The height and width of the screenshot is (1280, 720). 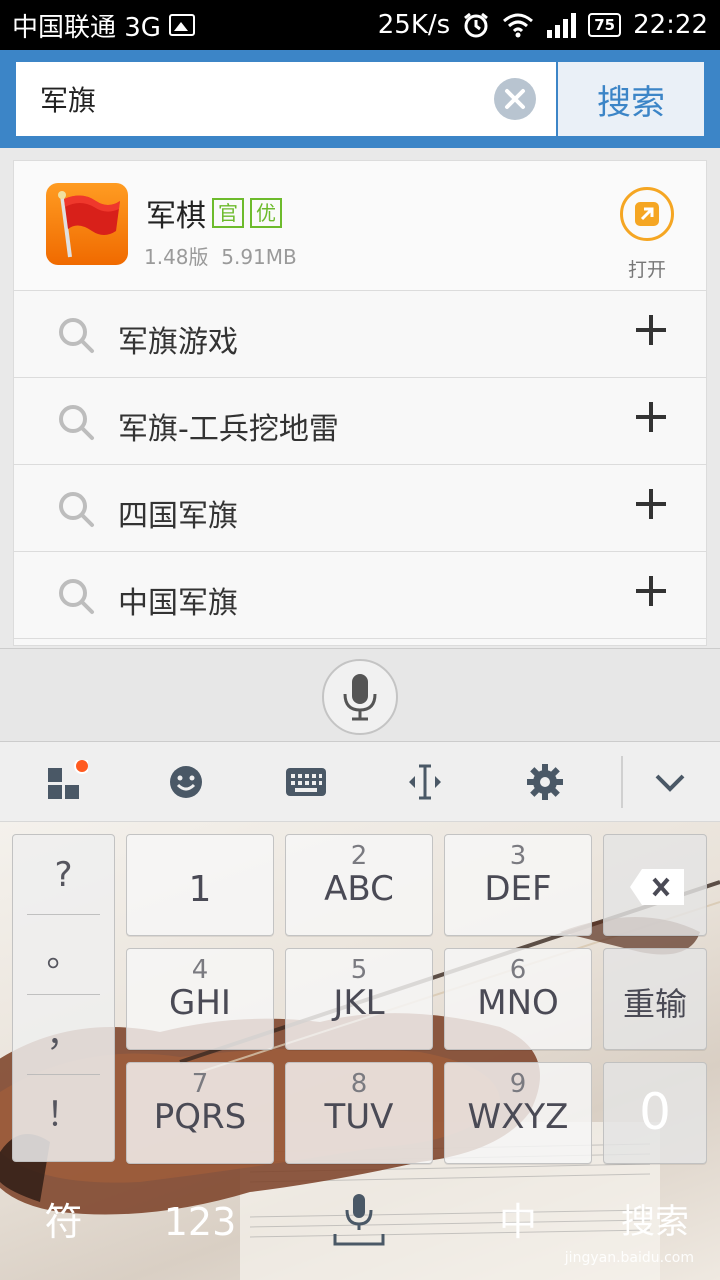 I want to click on punct-key-question: ?, so click(x=63, y=875).